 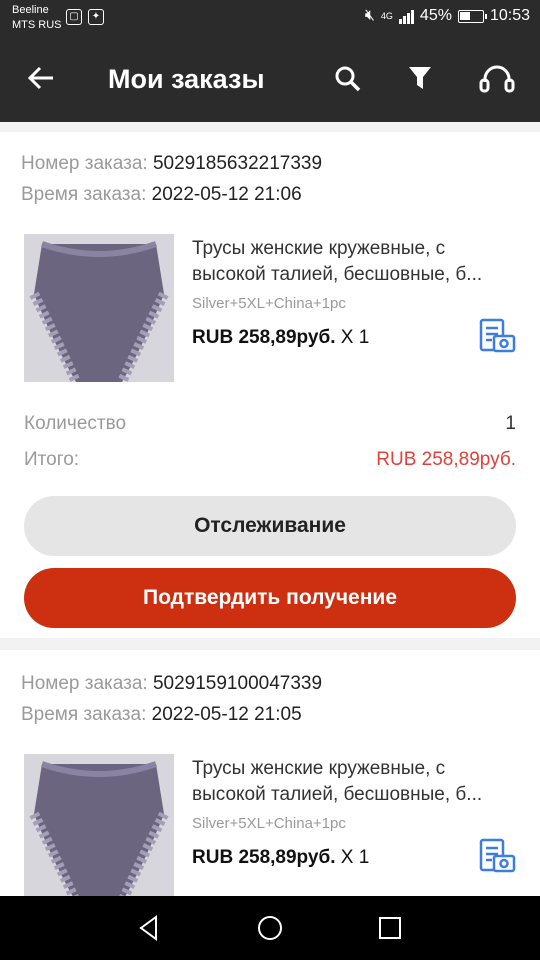 I want to click on back-triangle-icon, so click(x=150, y=928).